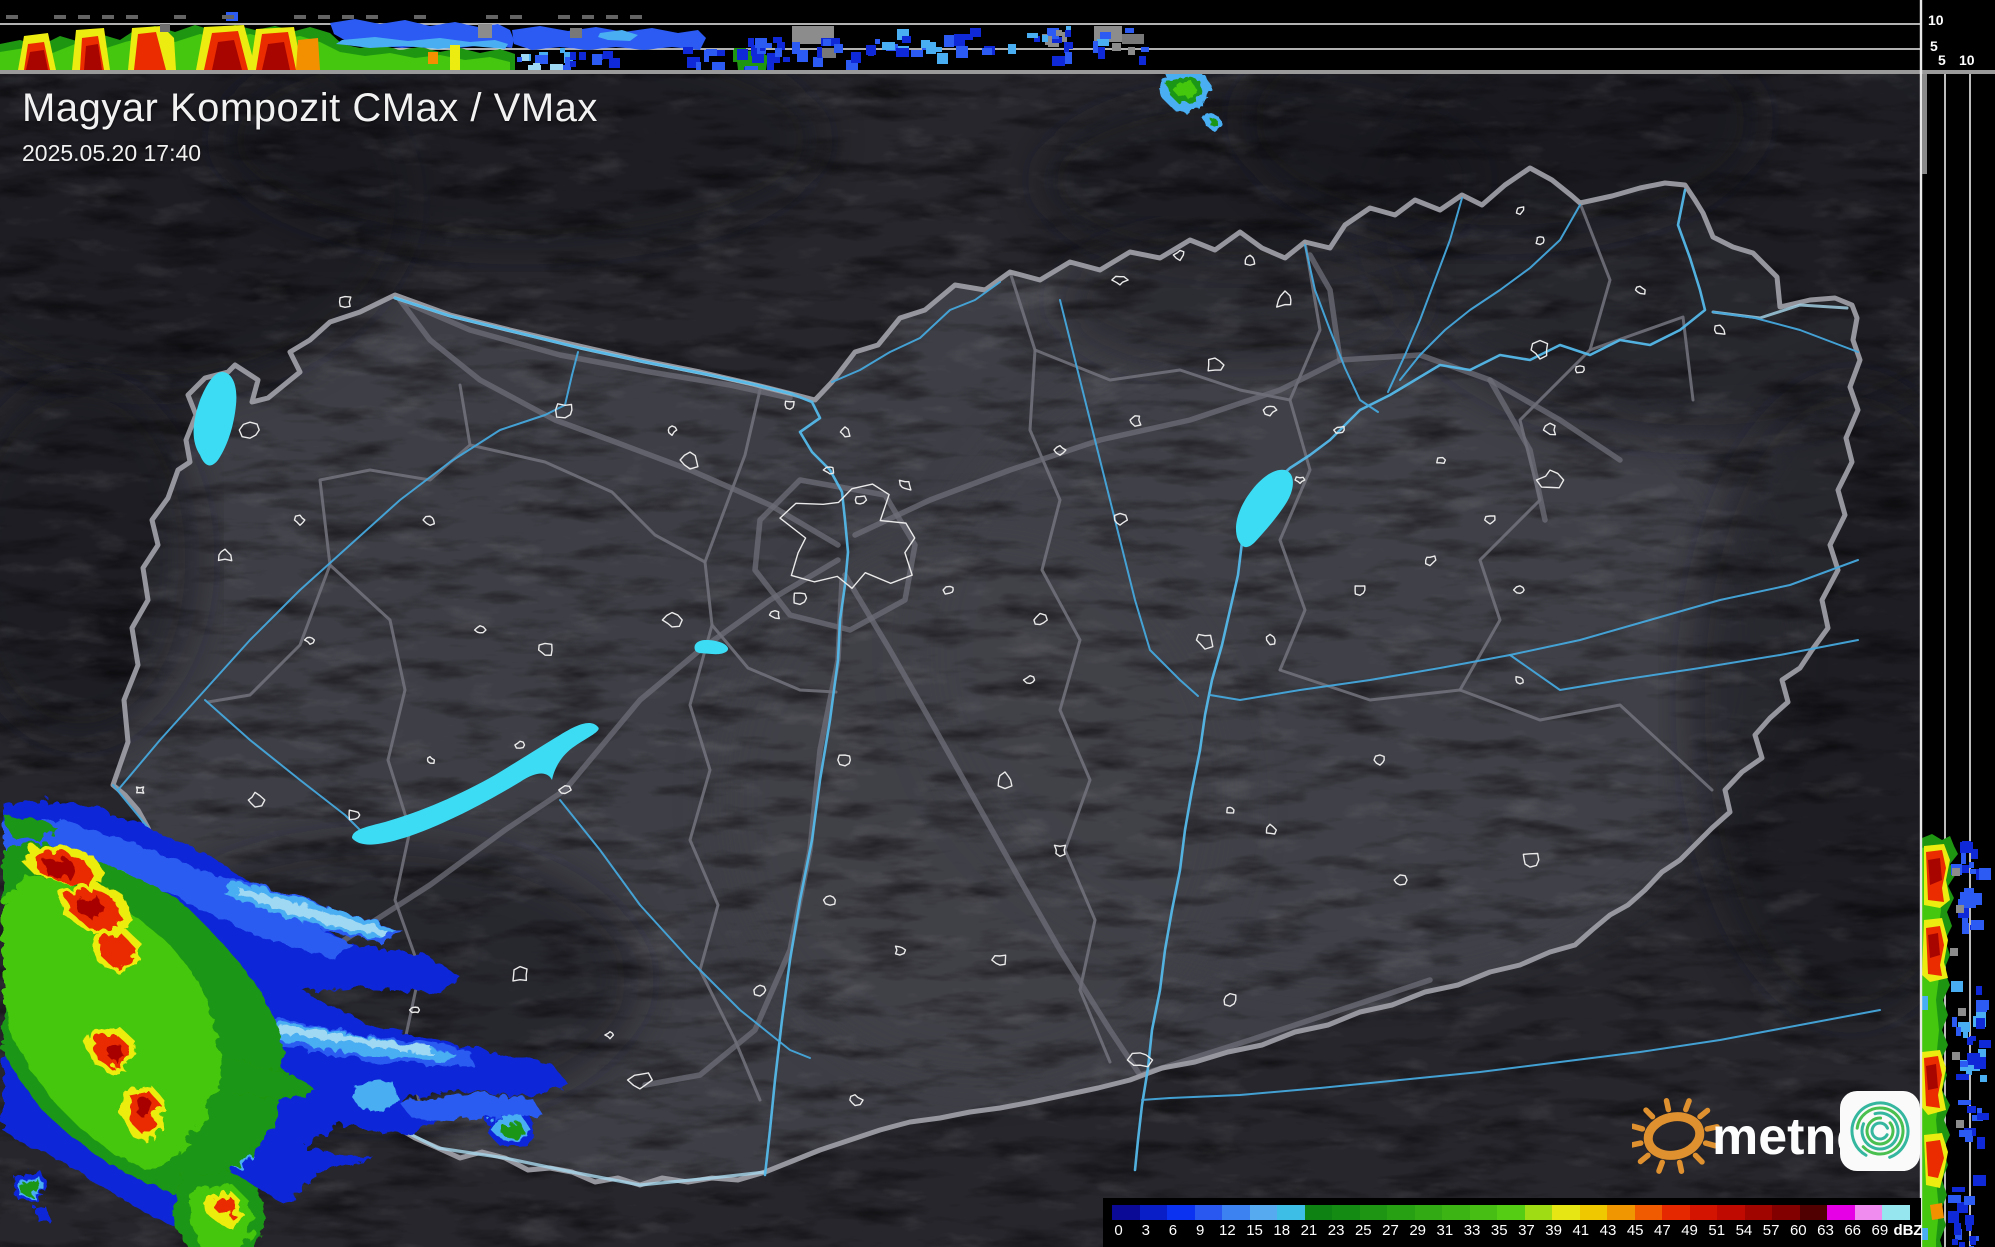  What do you see at coordinates (1173, 1230) in the screenshot?
I see `legend-label: 6` at bounding box center [1173, 1230].